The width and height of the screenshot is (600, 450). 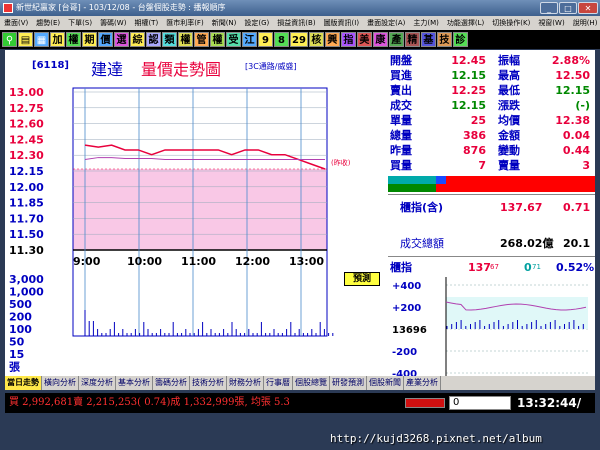 What do you see at coordinates (252, 261) in the screenshot?
I see `time-tick-label: 12:00` at bounding box center [252, 261].